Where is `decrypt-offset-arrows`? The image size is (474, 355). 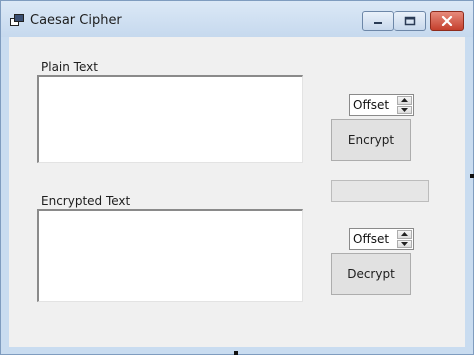
decrypt-offset-arrows is located at coordinates (404, 239).